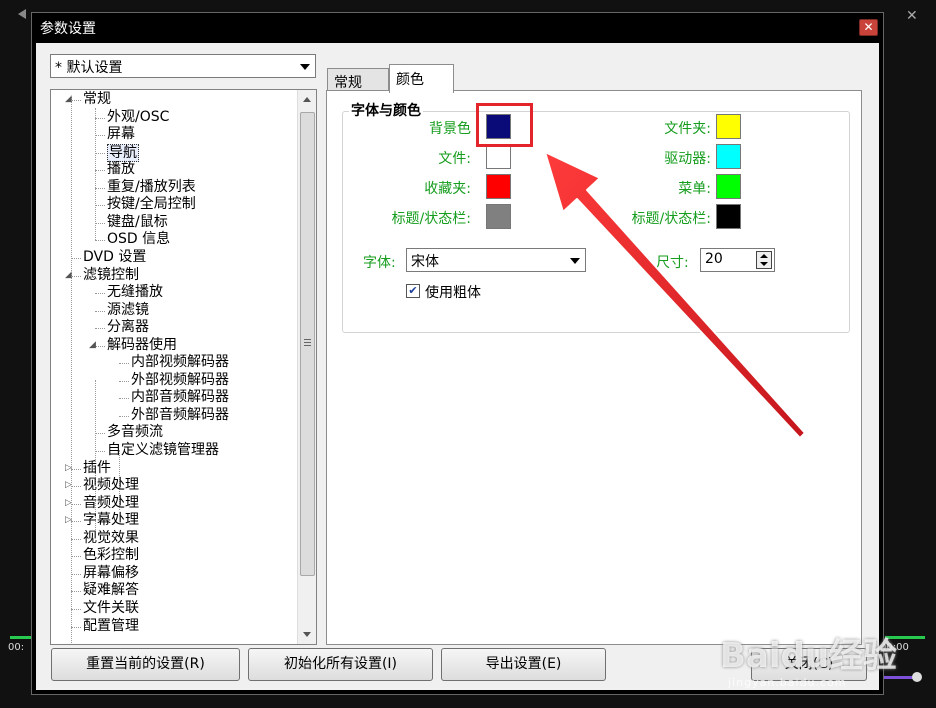 The image size is (936, 708). I want to click on tree-item: 键盘/鼠标, so click(137, 222).